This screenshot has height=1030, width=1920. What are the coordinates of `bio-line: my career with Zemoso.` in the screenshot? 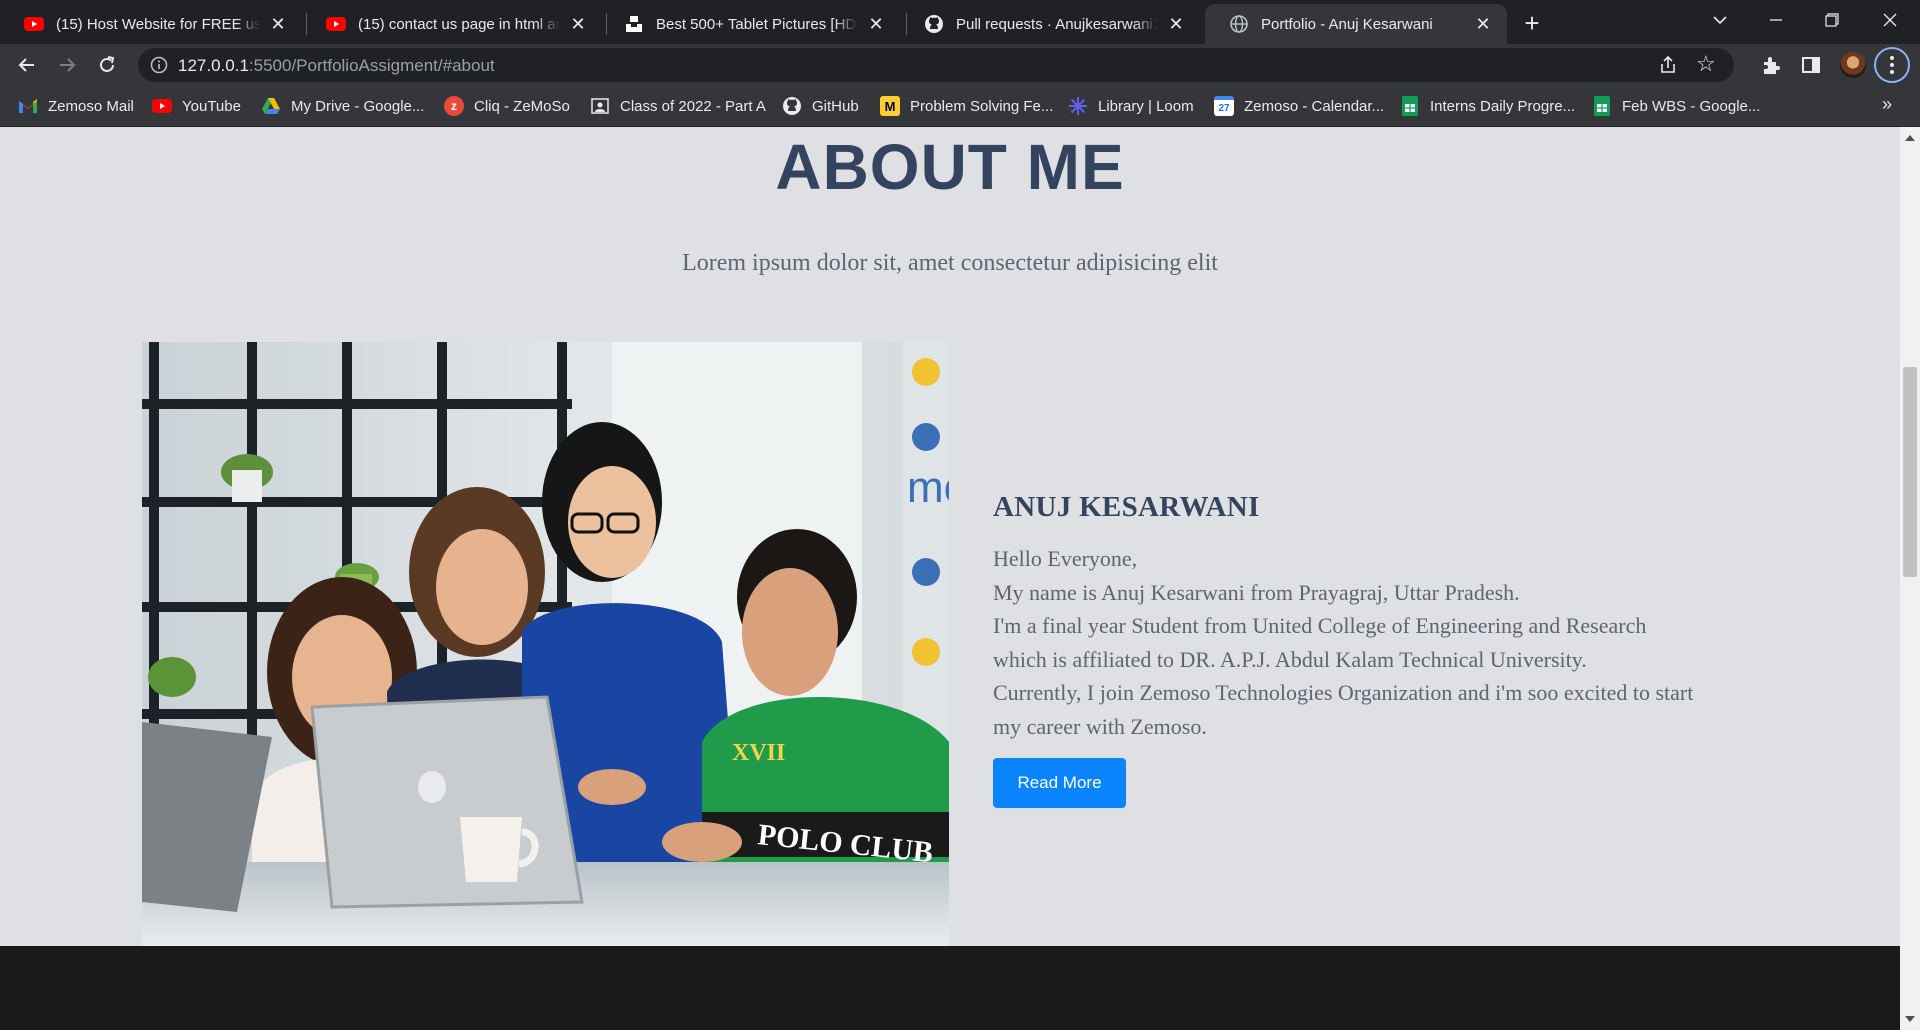 It's located at (1100, 726).